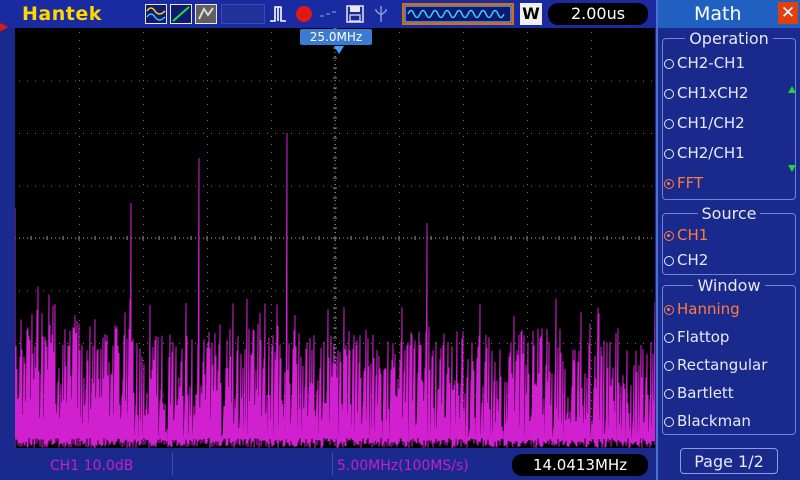 Image resolution: width=800 pixels, height=480 pixels. I want to click on timebase-reference-window, so click(458, 14).